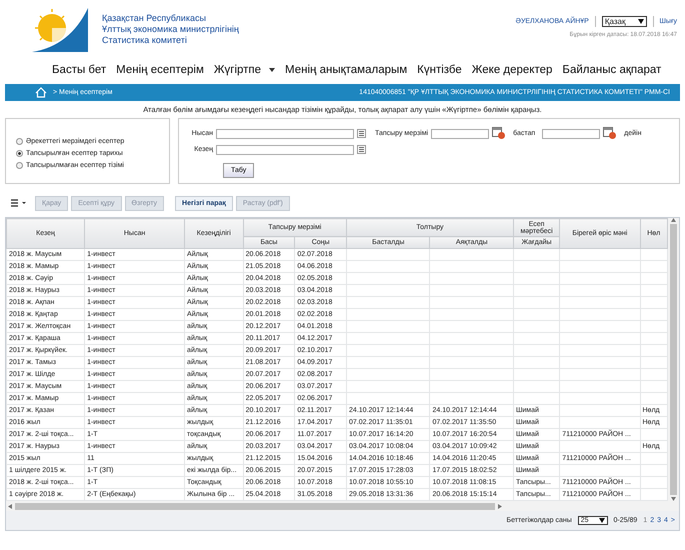  What do you see at coordinates (170, 29) in the screenshot?
I see `organization-name-line: Ұлттық экономика министрлігінің` at bounding box center [170, 29].